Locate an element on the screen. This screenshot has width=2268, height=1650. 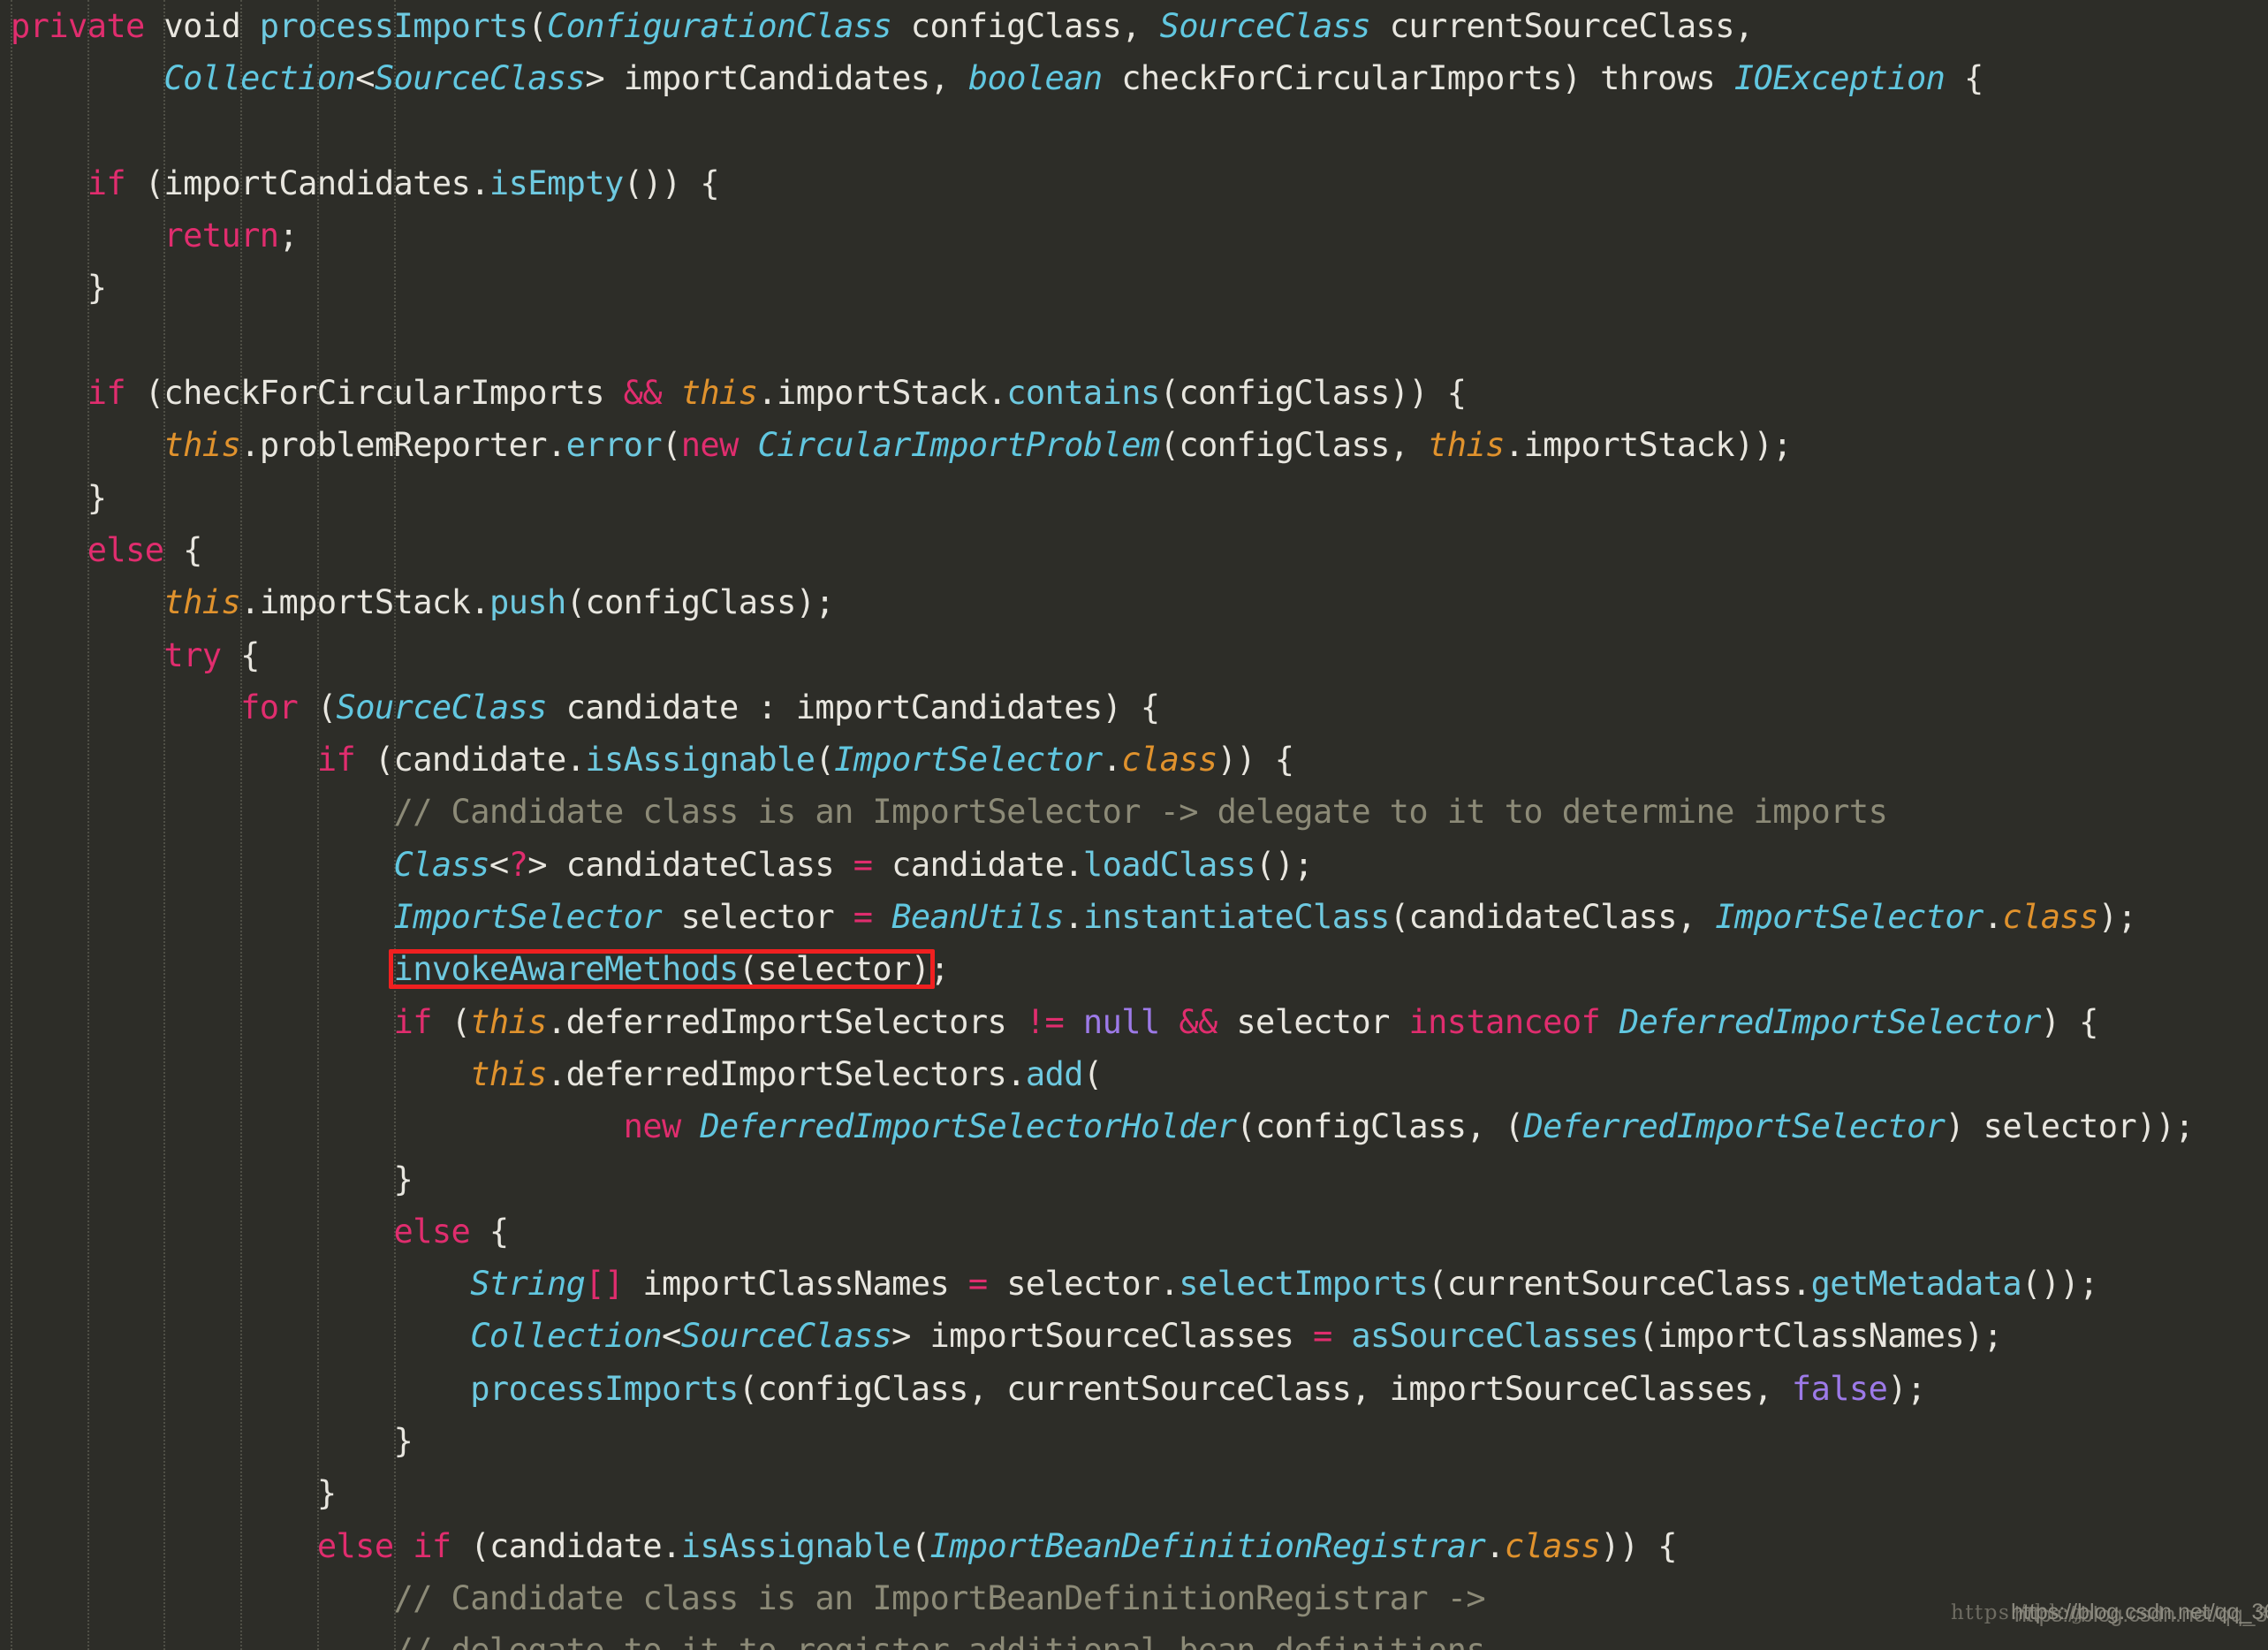
code-token: SourceClass is located at coordinates (442, 707).